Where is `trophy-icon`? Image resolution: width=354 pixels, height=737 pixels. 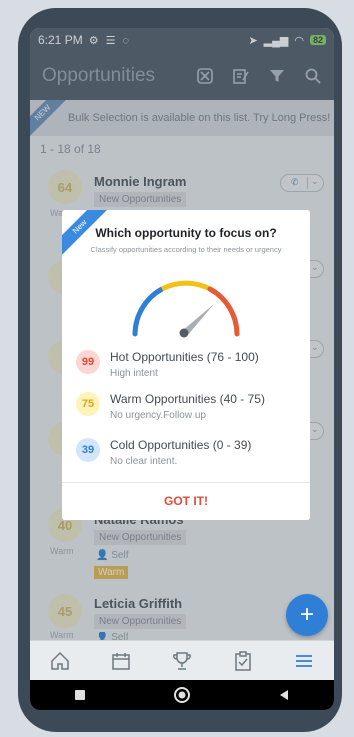 trophy-icon is located at coordinates (182, 661).